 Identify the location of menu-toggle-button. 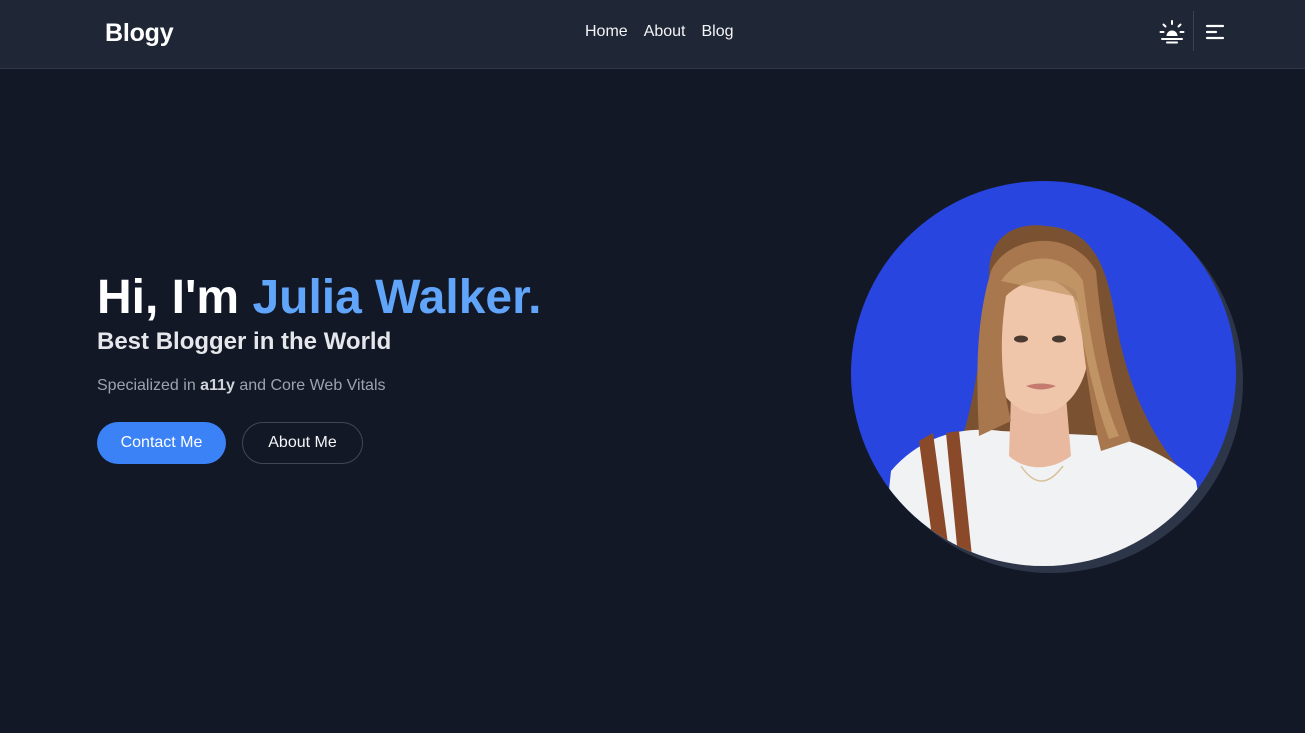
(1215, 32).